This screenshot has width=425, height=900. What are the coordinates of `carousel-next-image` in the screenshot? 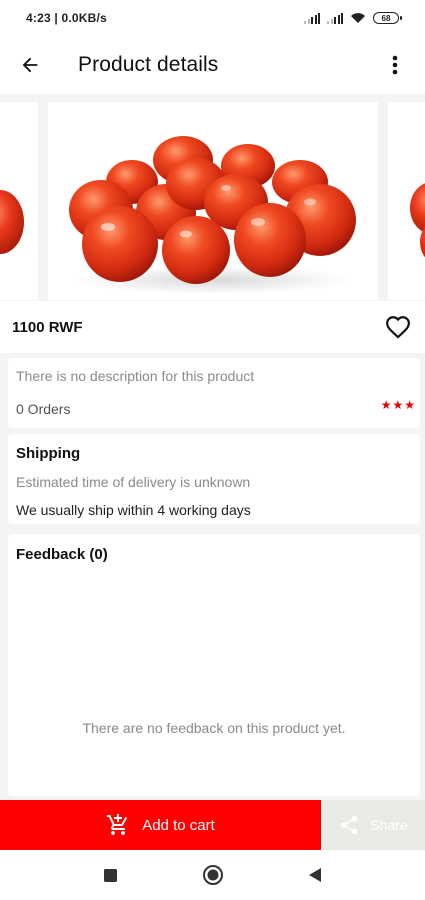 It's located at (406, 201).